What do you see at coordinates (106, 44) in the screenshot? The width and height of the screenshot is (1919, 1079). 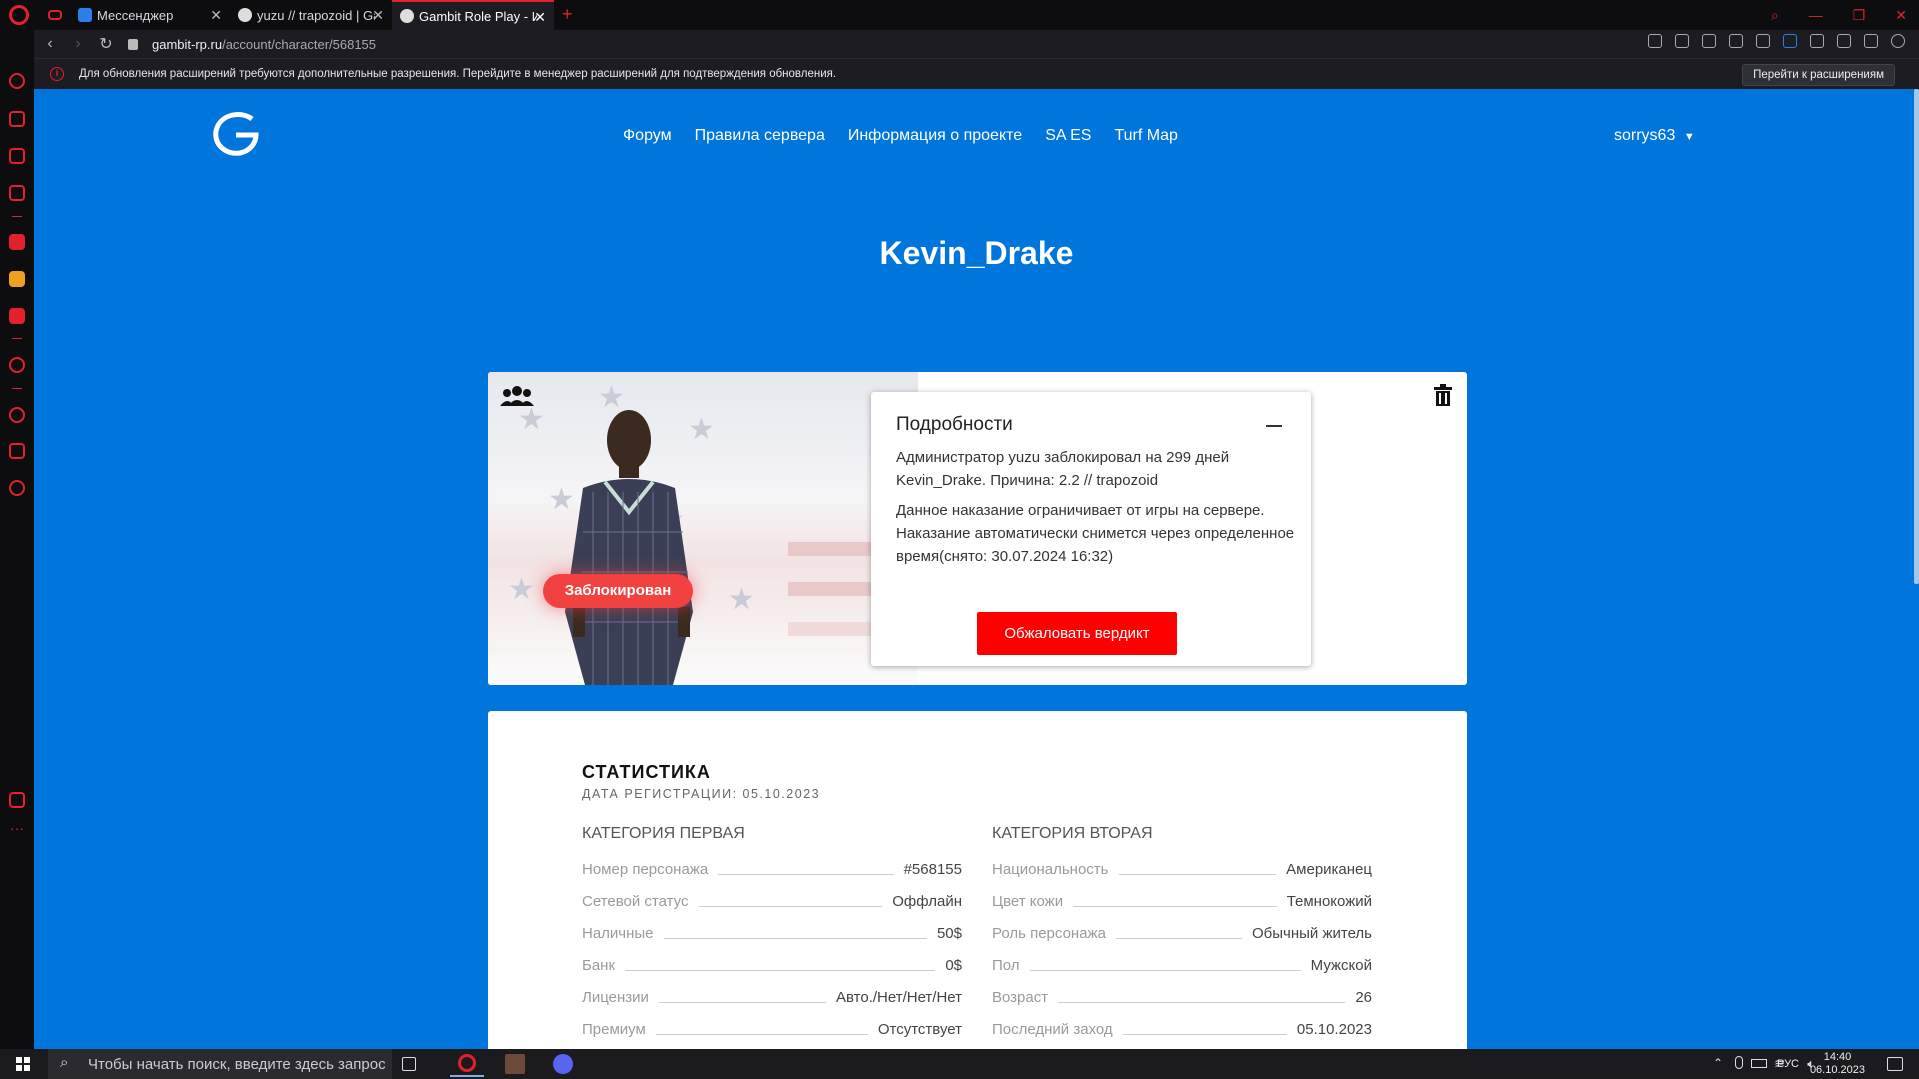 I see `reload-icon: ↻` at bounding box center [106, 44].